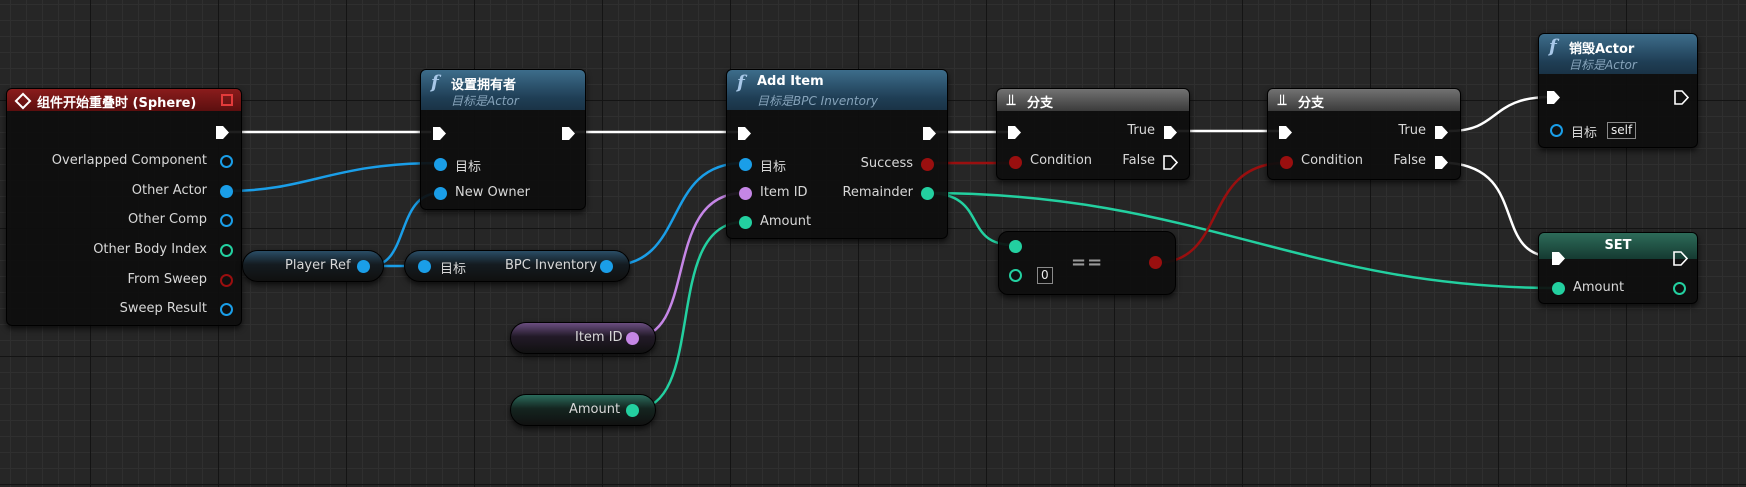  I want to click on set-node-title: SET, so click(1618, 245).